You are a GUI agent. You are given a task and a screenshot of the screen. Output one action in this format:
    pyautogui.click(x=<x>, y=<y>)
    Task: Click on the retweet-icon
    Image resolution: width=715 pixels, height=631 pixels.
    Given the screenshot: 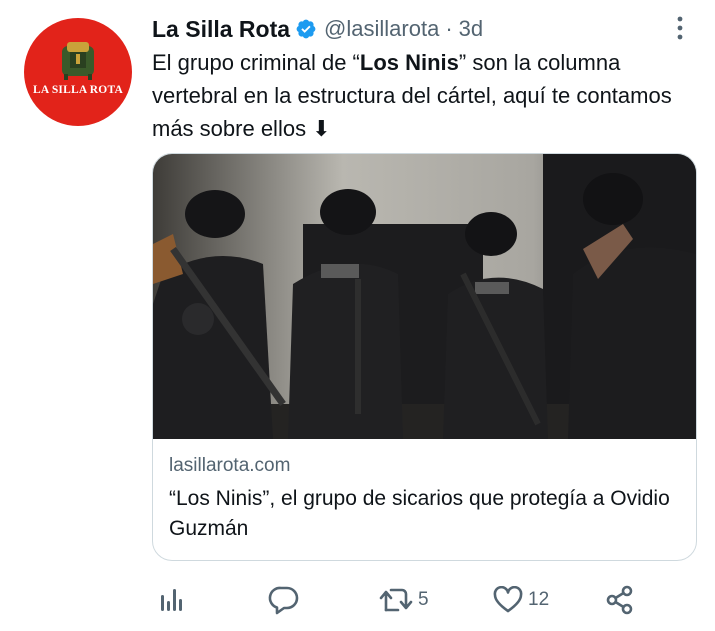 What is the action you would take?
    pyautogui.click(x=396, y=600)
    